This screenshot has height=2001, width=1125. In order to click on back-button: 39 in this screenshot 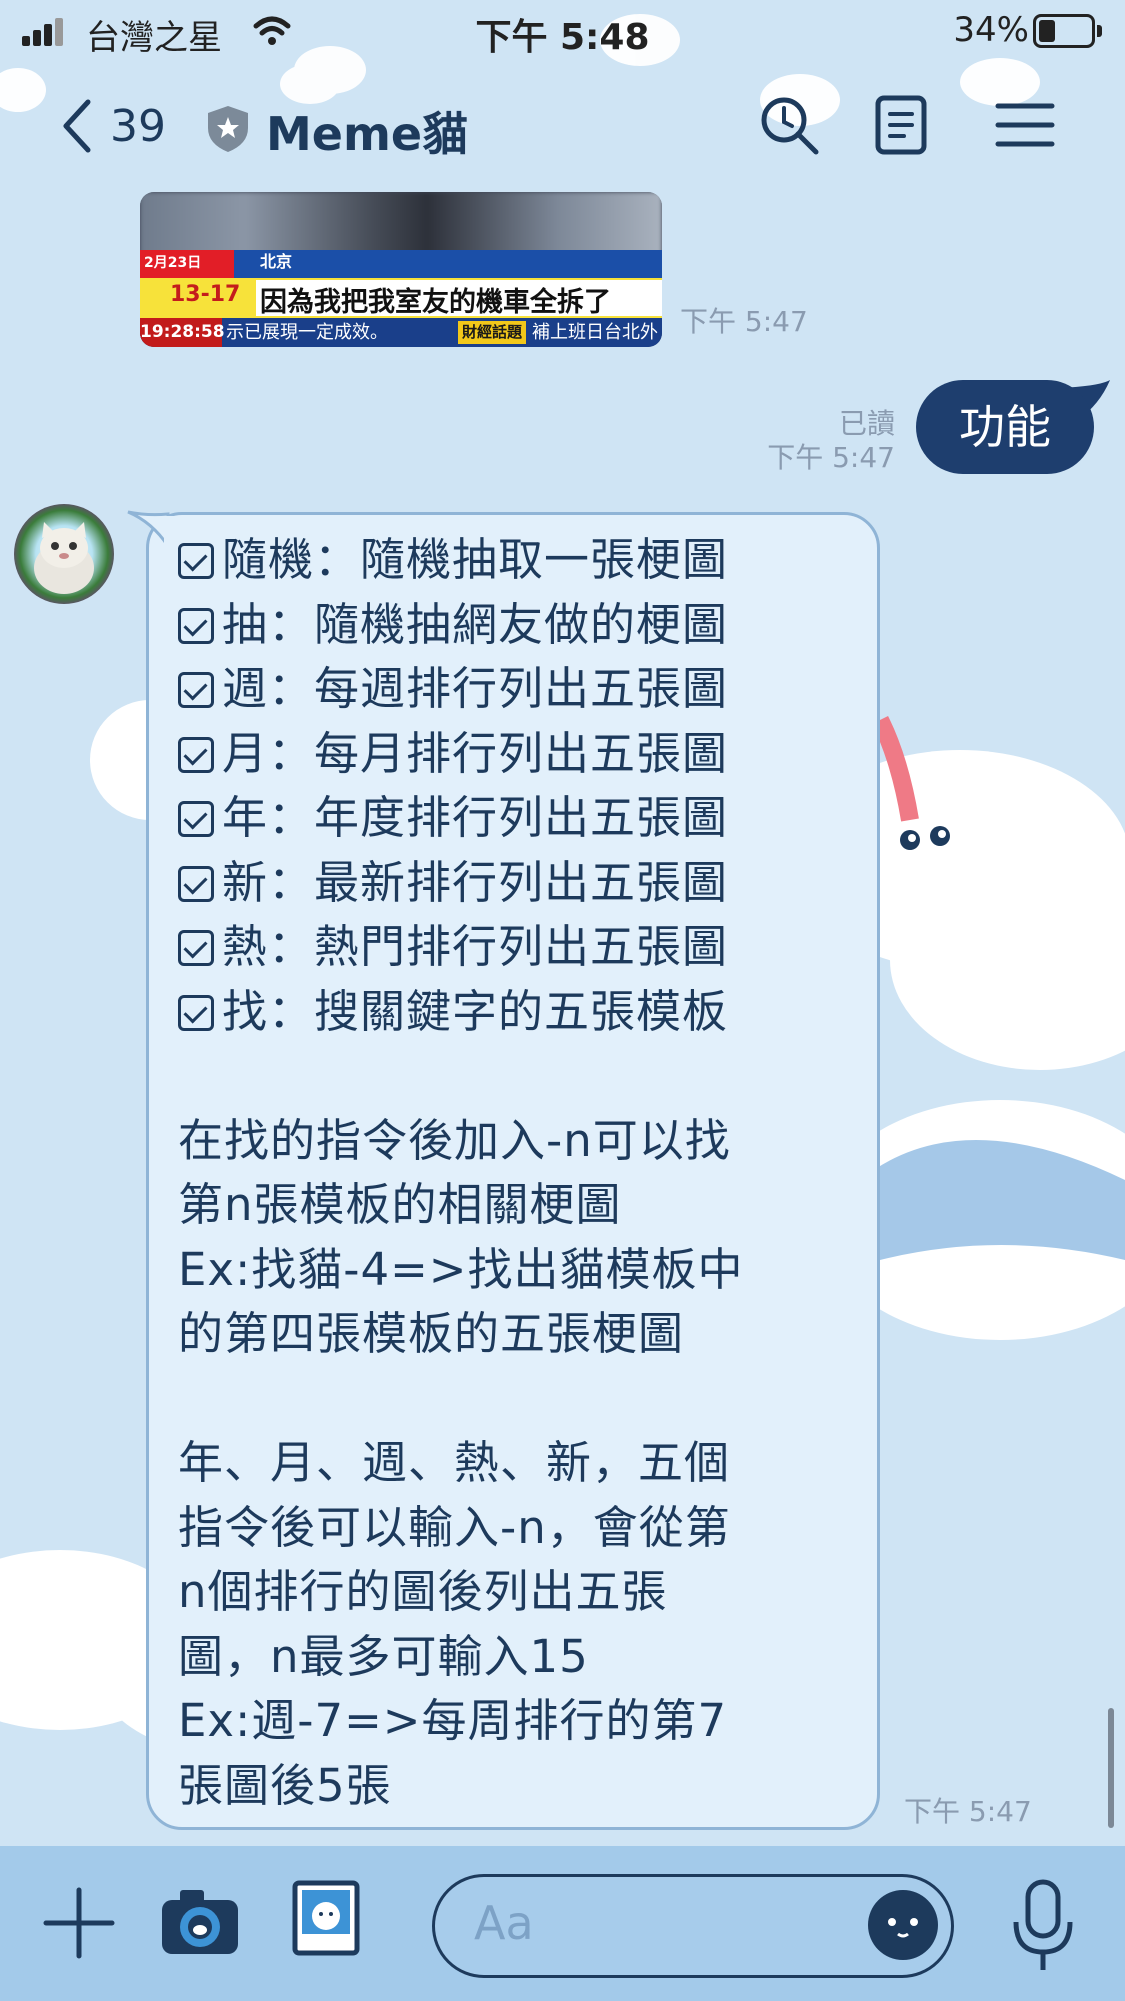, I will do `click(113, 126)`.